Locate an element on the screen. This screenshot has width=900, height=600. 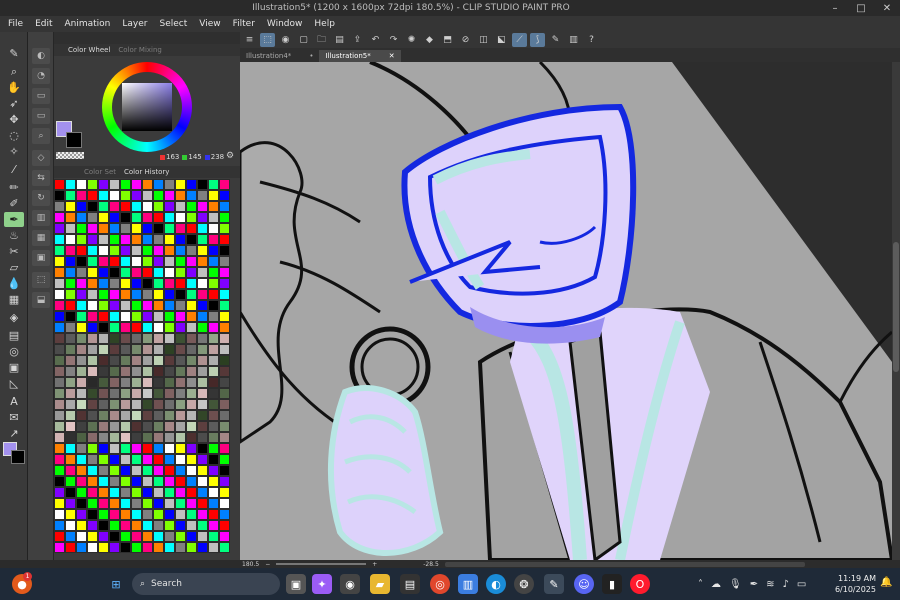
crop-icon: ⬕ is located at coordinates (501, 40).